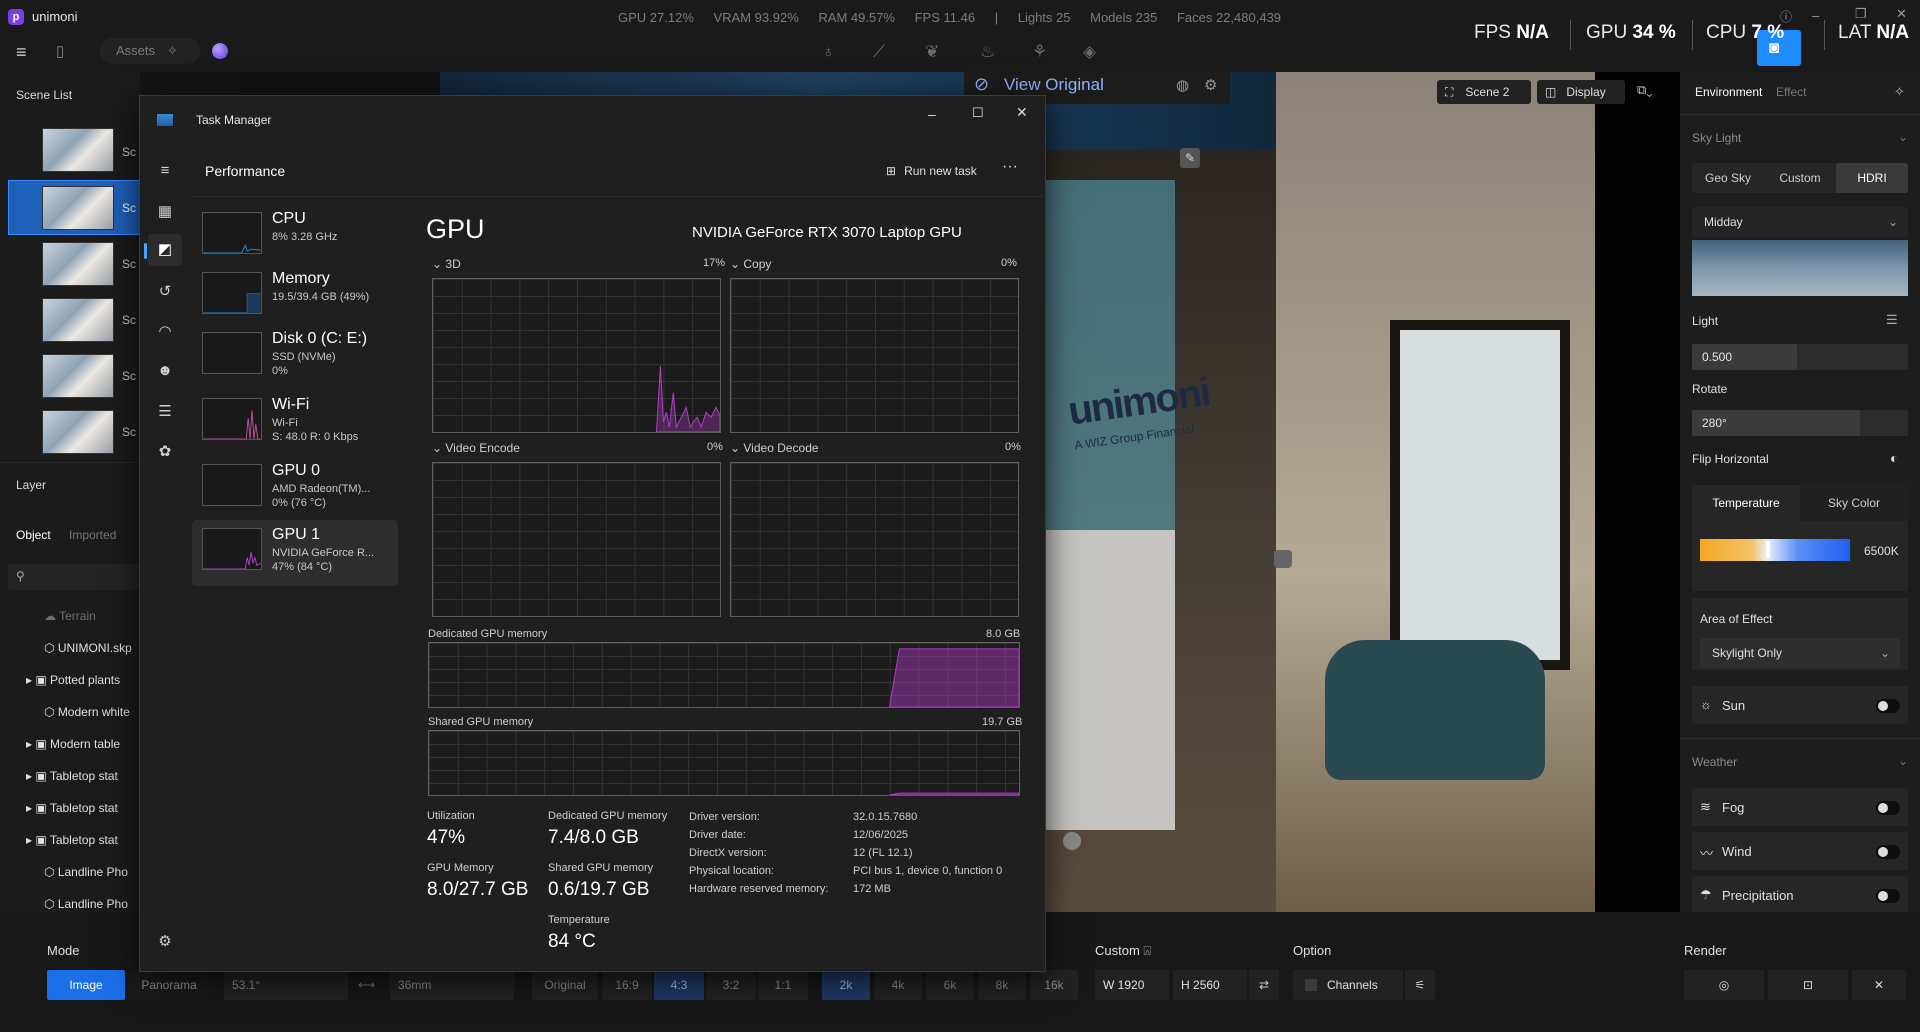 The width and height of the screenshot is (1920, 1032). Describe the element at coordinates (1644, 90) in the screenshot. I see `screen-mode-icon: ⧉⌄` at that location.